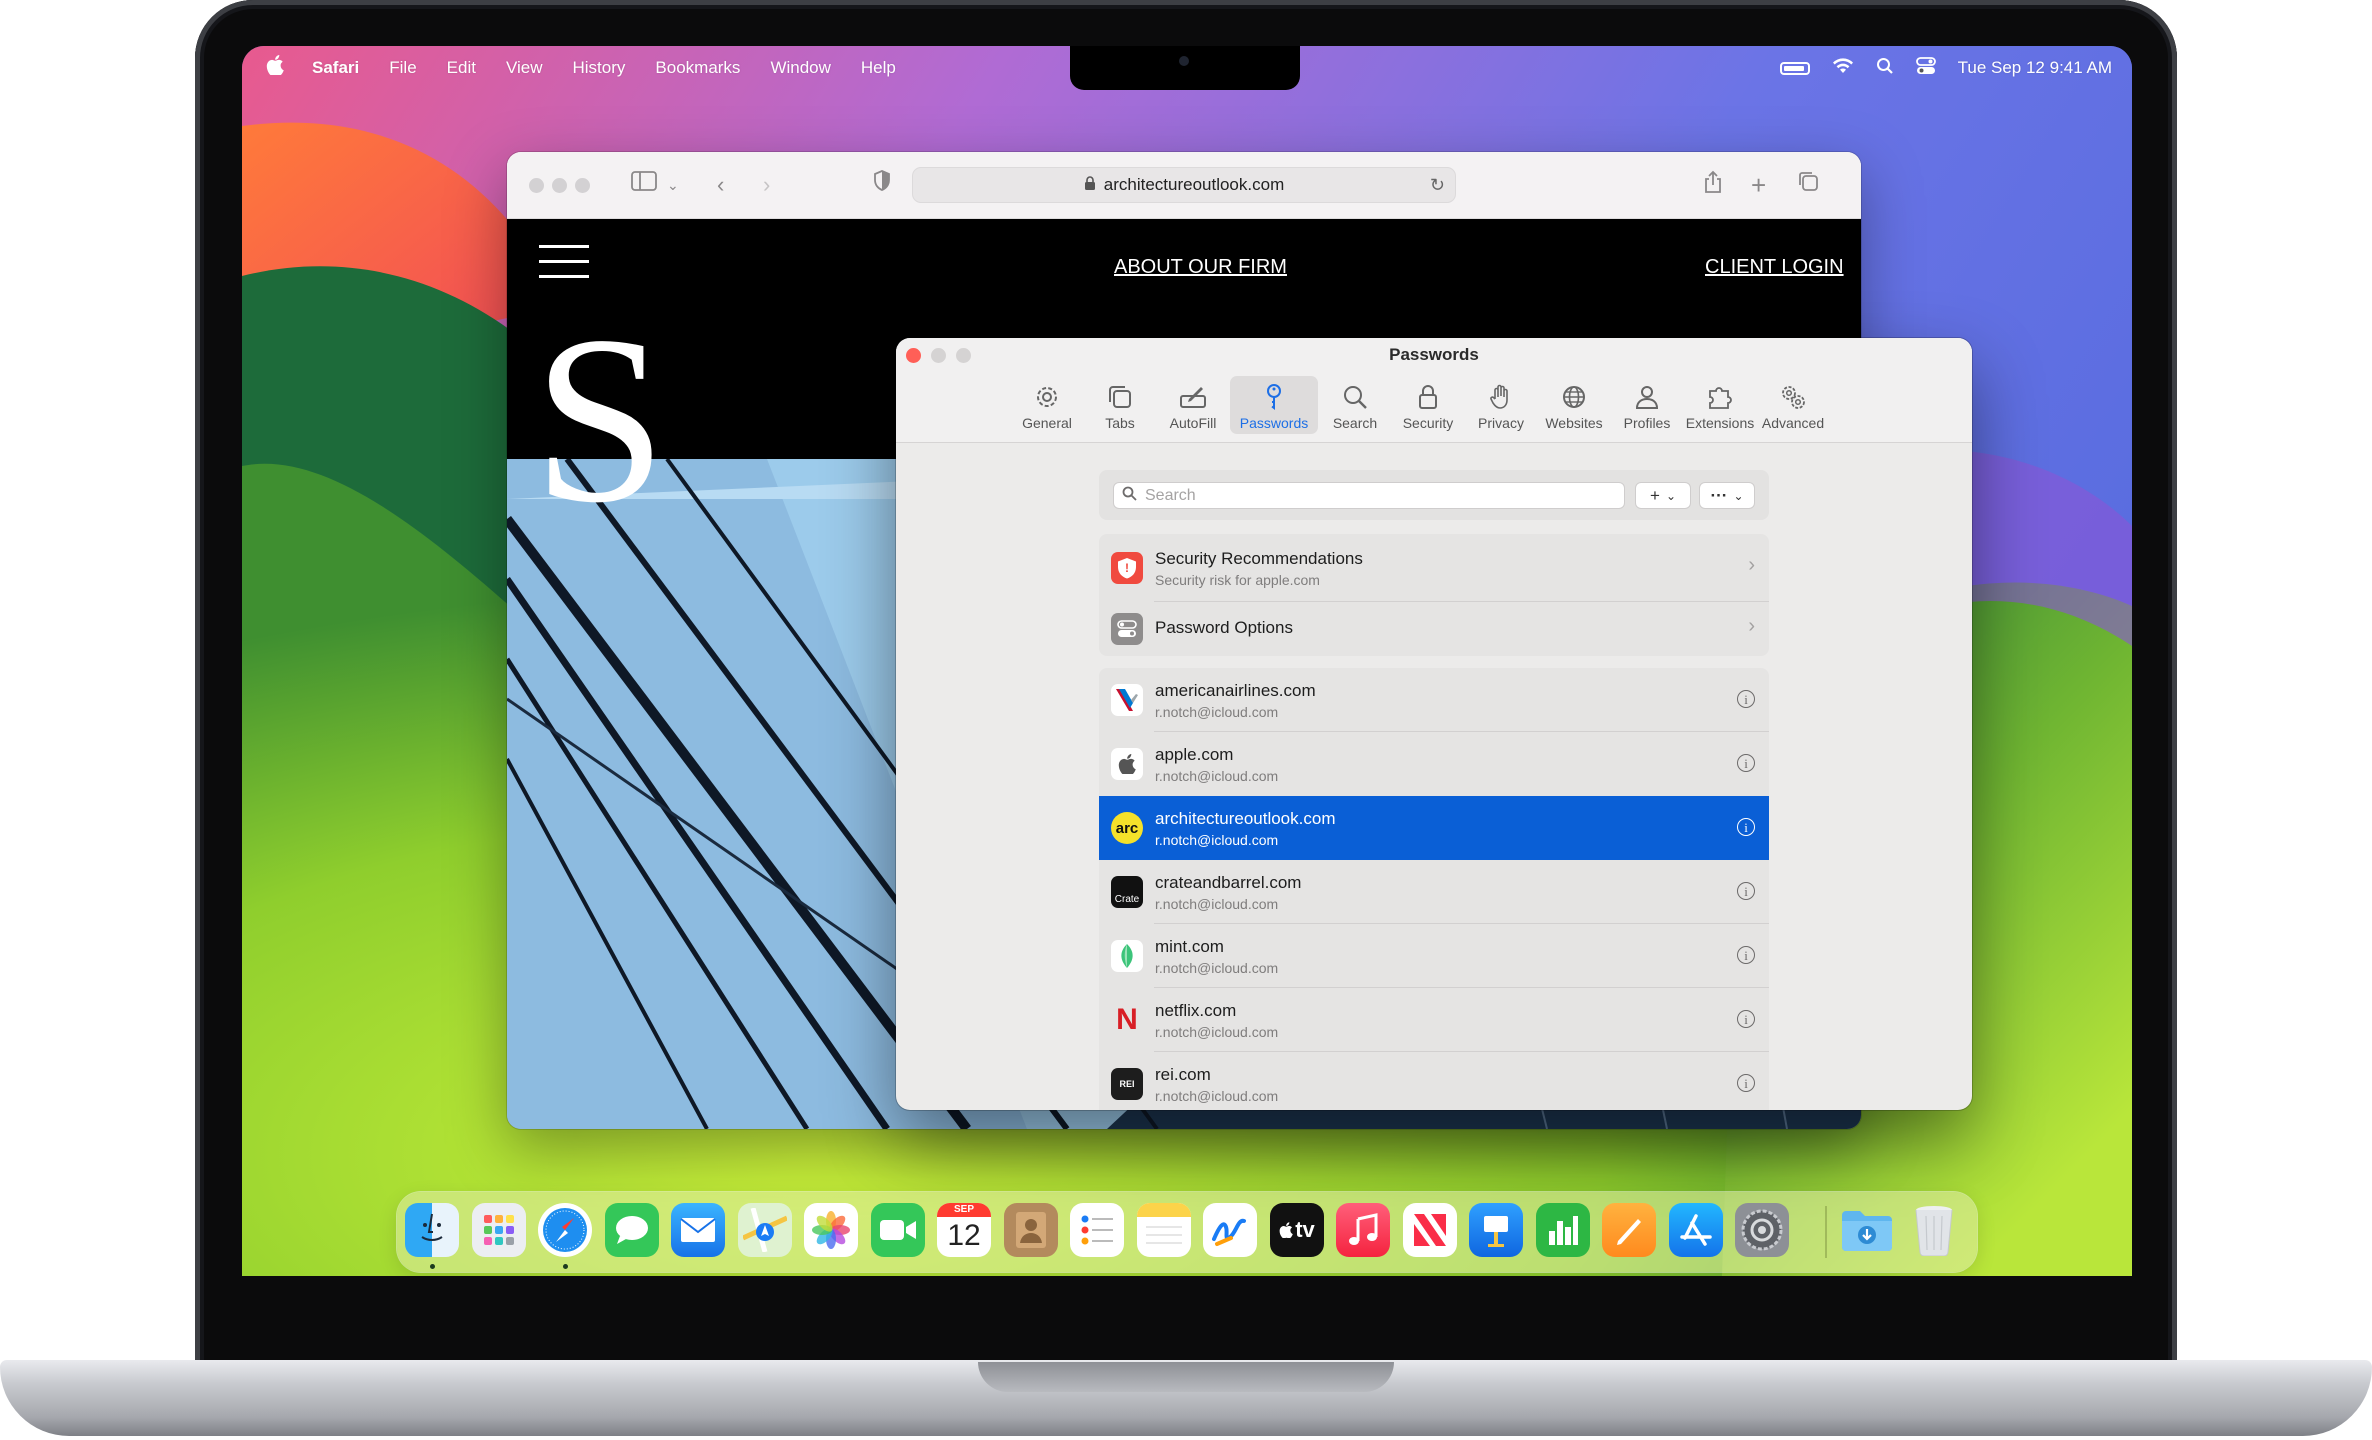 The width and height of the screenshot is (2372, 1440). What do you see at coordinates (1751, 626) in the screenshot?
I see `chevron-right-icon: ›` at bounding box center [1751, 626].